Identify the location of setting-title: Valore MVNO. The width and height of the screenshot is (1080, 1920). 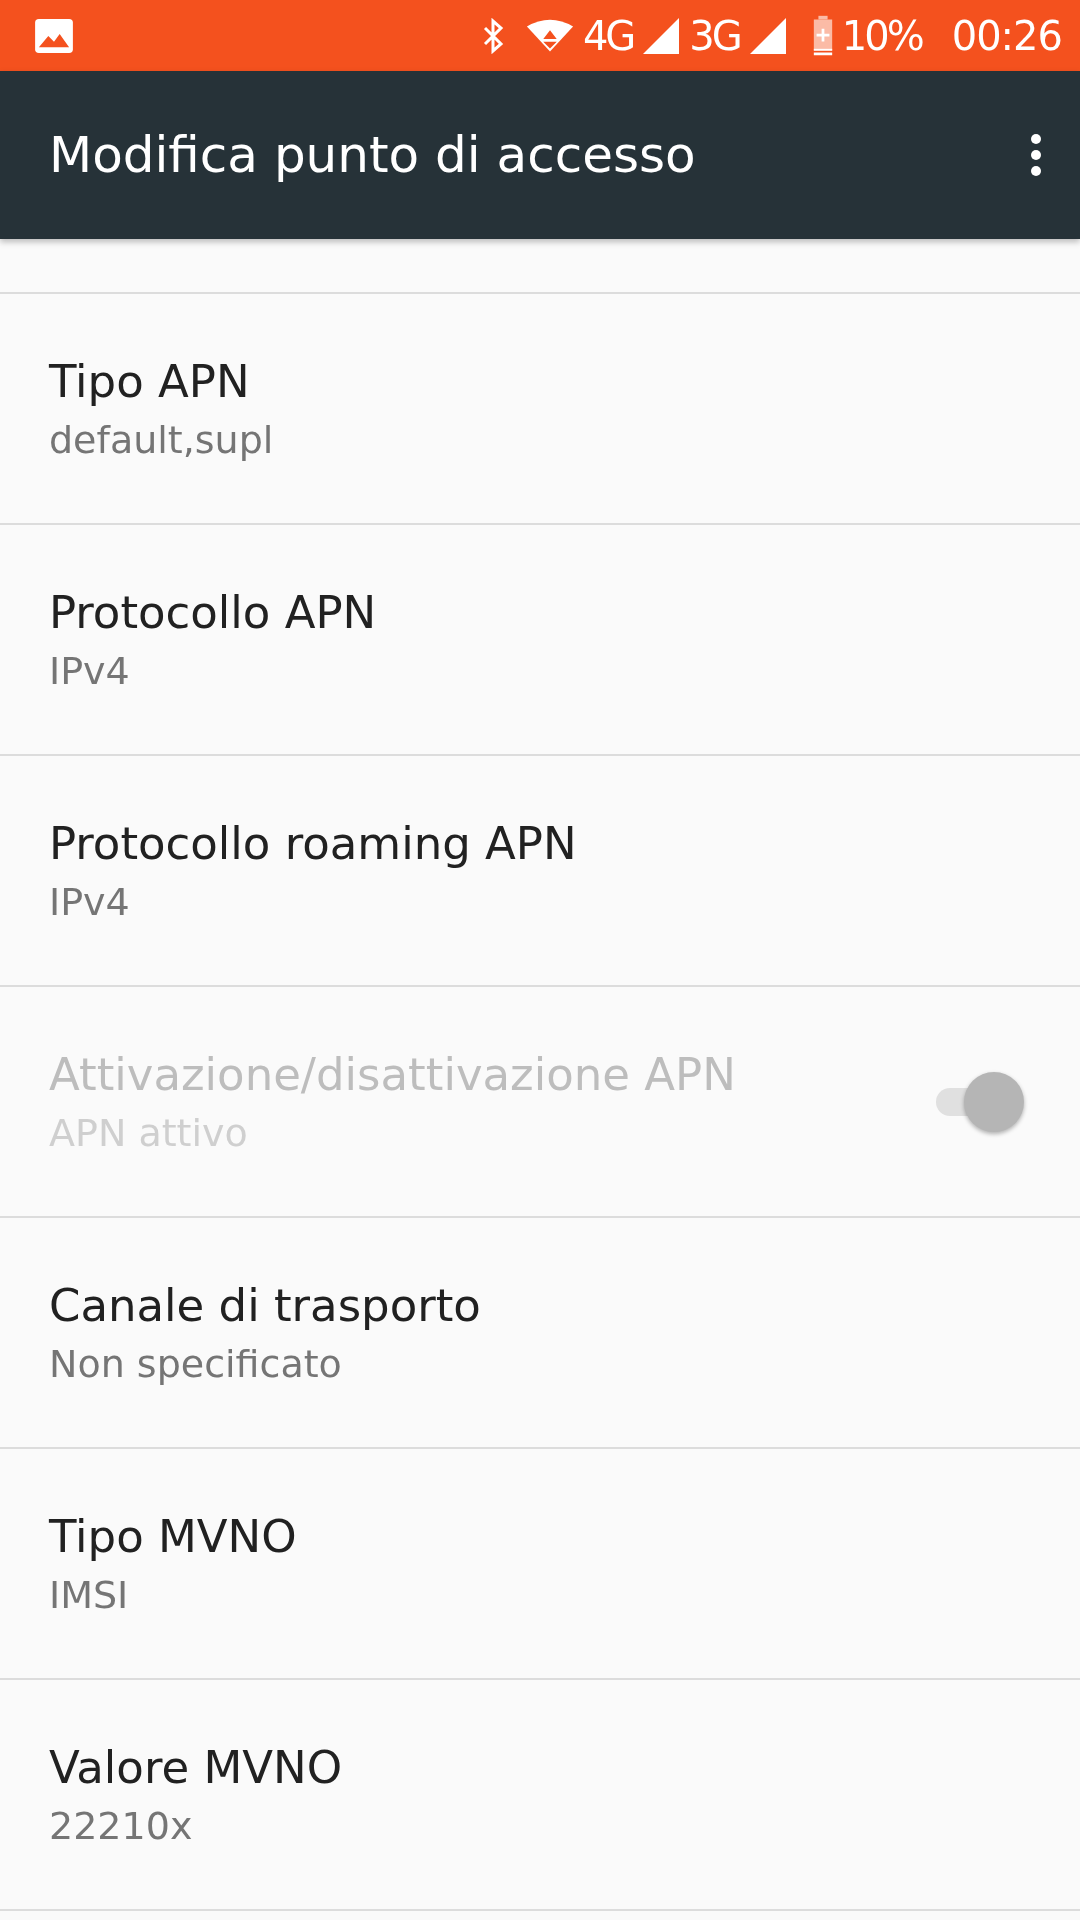
(196, 1767).